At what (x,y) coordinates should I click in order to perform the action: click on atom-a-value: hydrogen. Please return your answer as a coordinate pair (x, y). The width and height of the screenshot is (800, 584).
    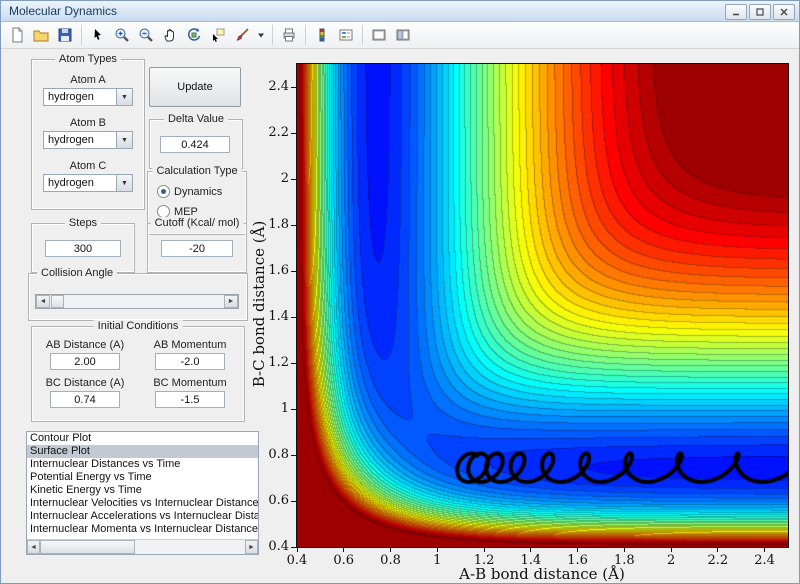
    Looking at the image, I should click on (71, 97).